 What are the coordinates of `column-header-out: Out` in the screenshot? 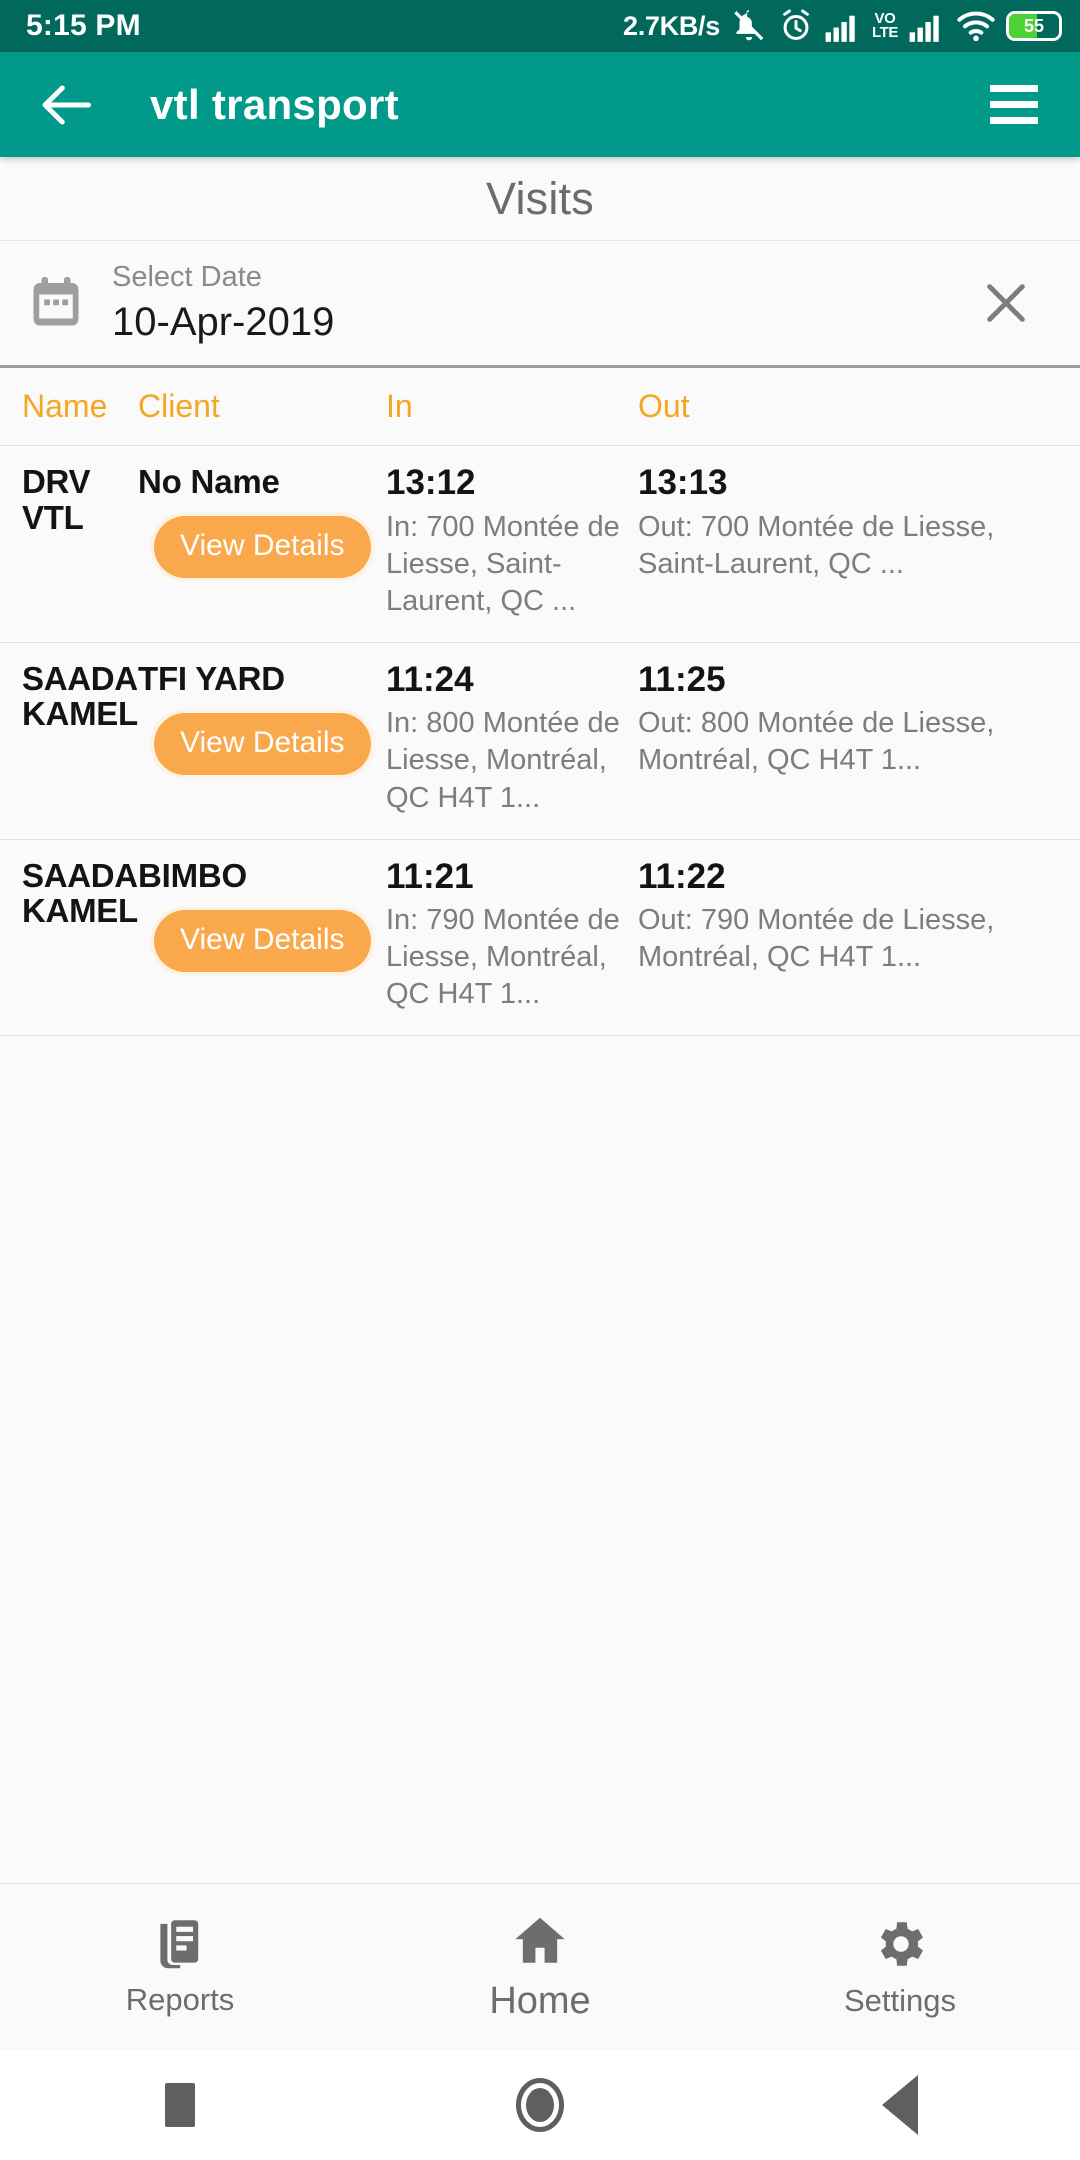 It's located at (664, 406).